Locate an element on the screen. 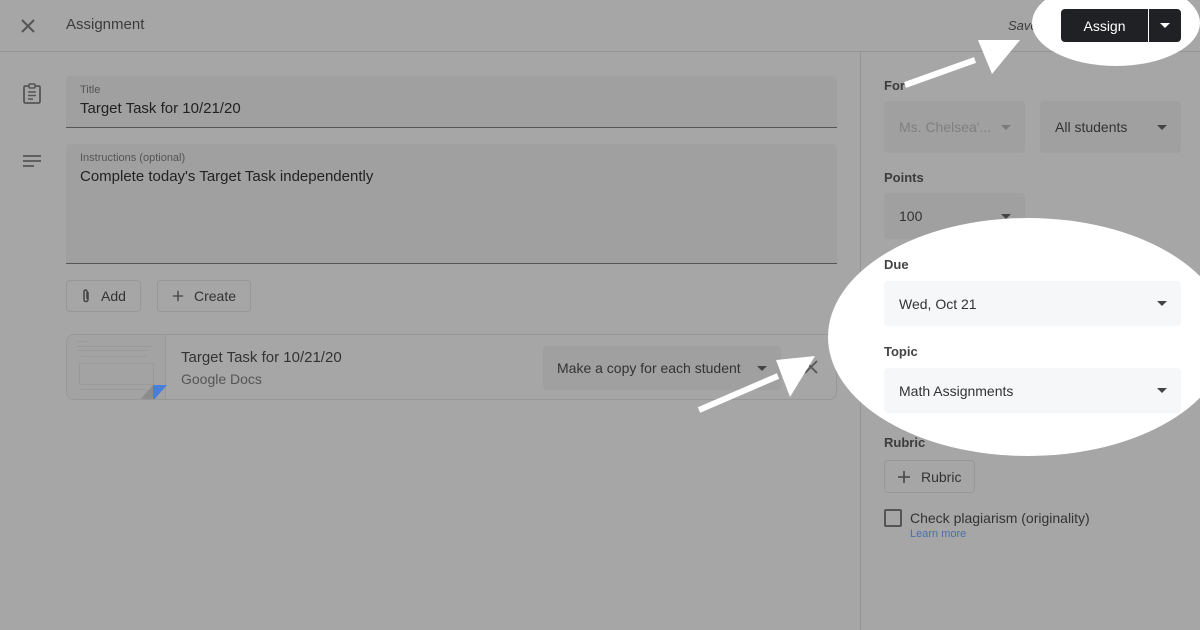 The image size is (1200, 630). close-button is located at coordinates (28, 26).